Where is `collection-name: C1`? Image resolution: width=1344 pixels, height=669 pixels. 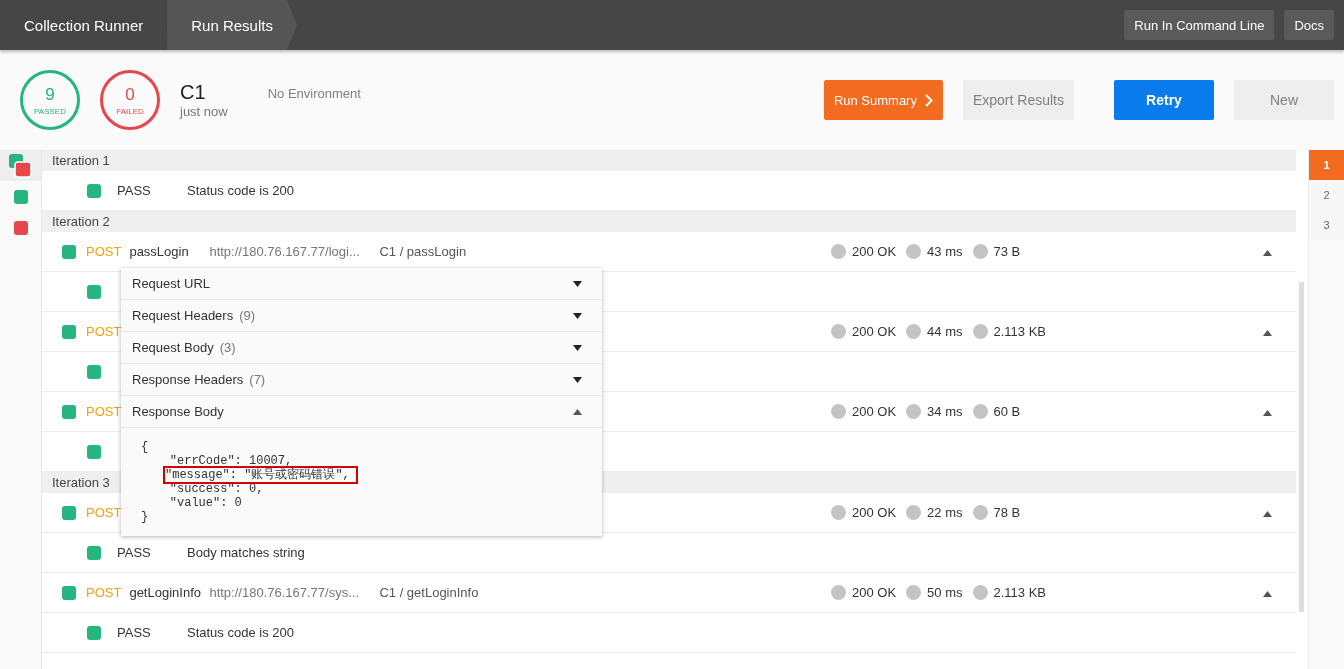
collection-name: C1 is located at coordinates (193, 92).